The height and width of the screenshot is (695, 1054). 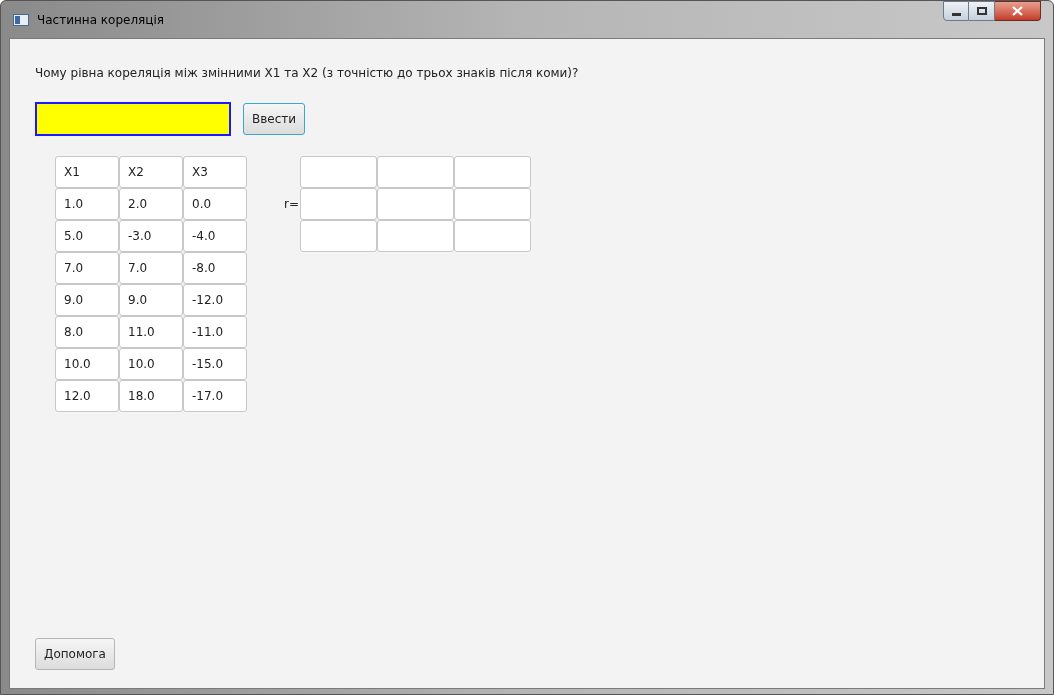 What do you see at coordinates (87, 236) in the screenshot?
I see `table-cell: 5.0` at bounding box center [87, 236].